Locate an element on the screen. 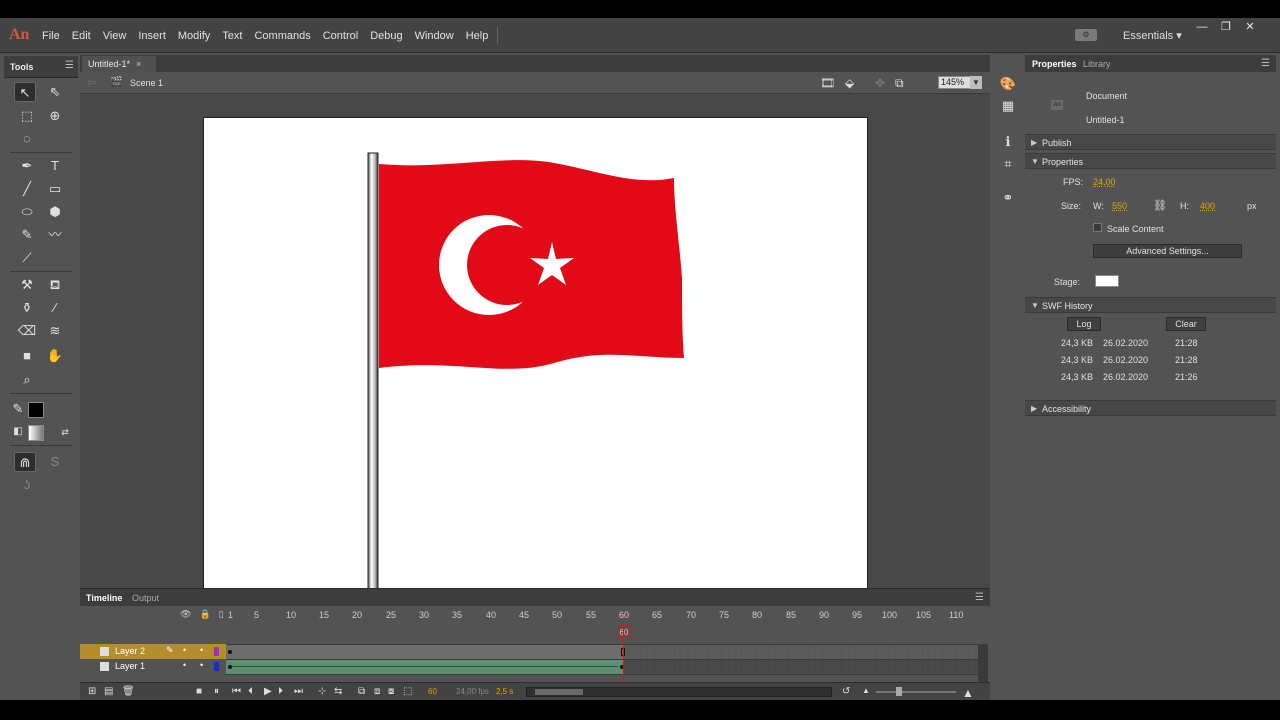 The height and width of the screenshot is (720, 1280). log-button: Log is located at coordinates (1084, 324).